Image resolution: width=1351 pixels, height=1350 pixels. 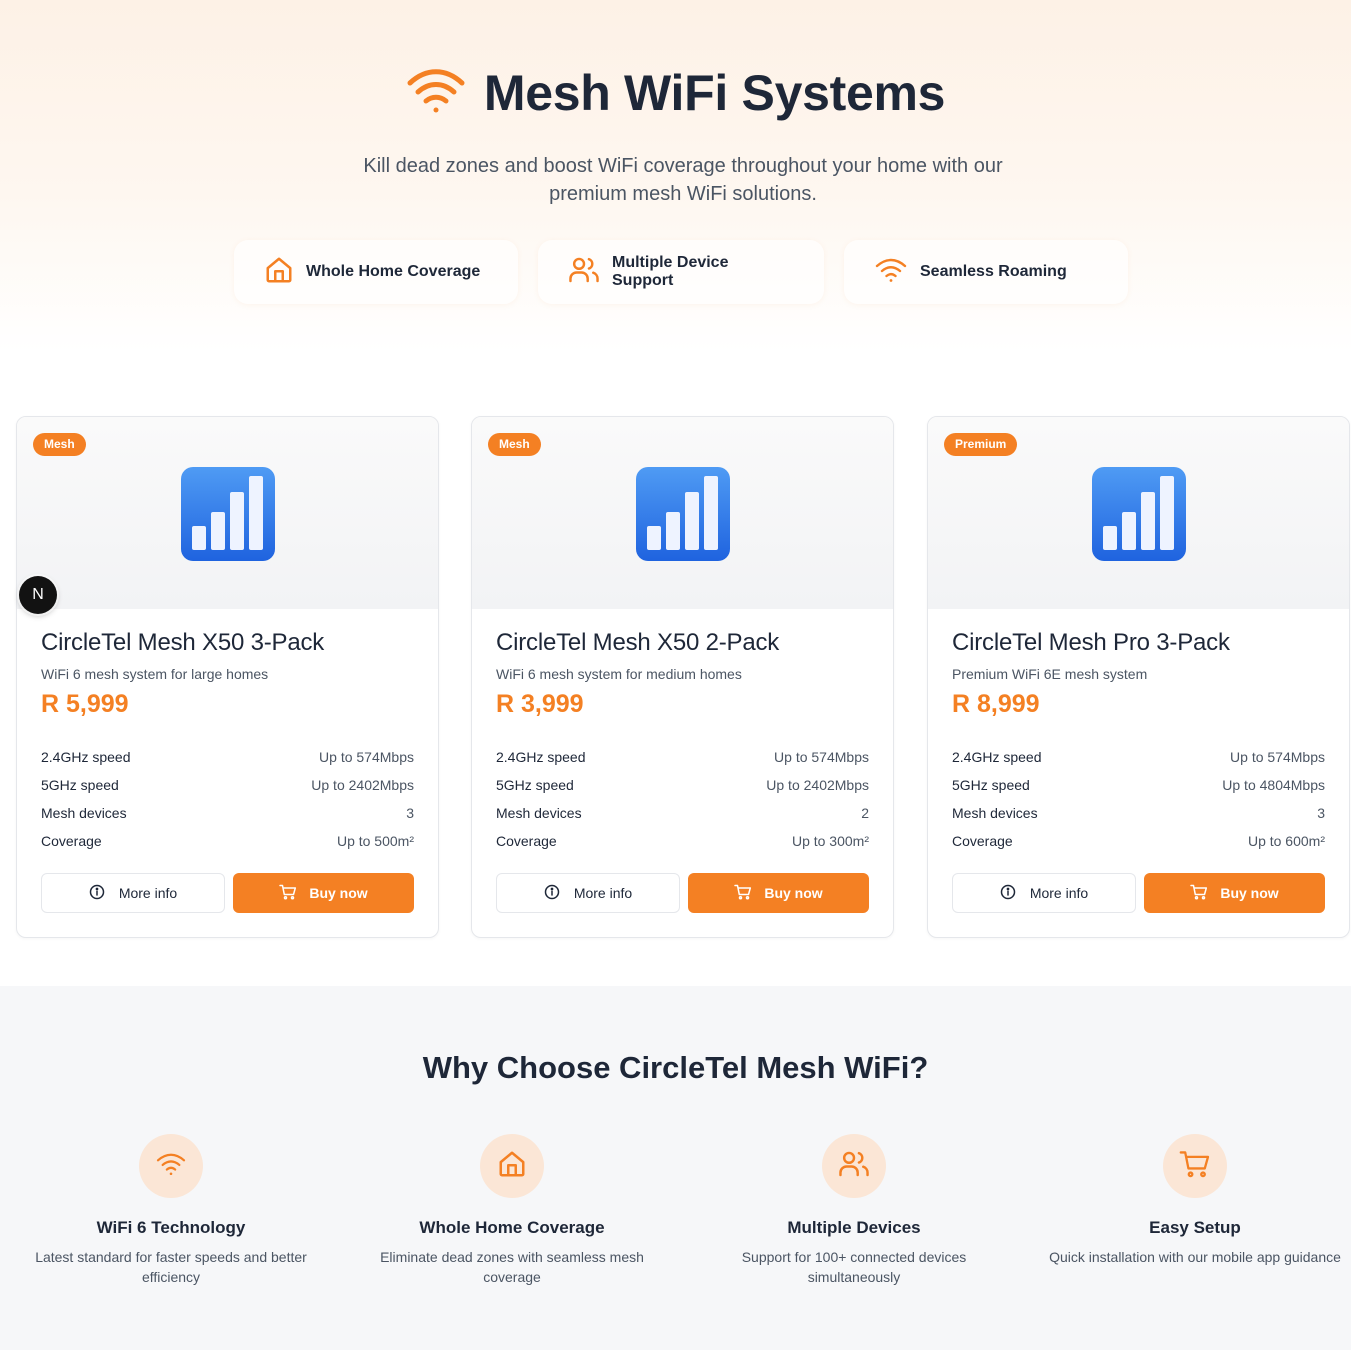 I want to click on product-price: R 8,999, so click(x=996, y=704).